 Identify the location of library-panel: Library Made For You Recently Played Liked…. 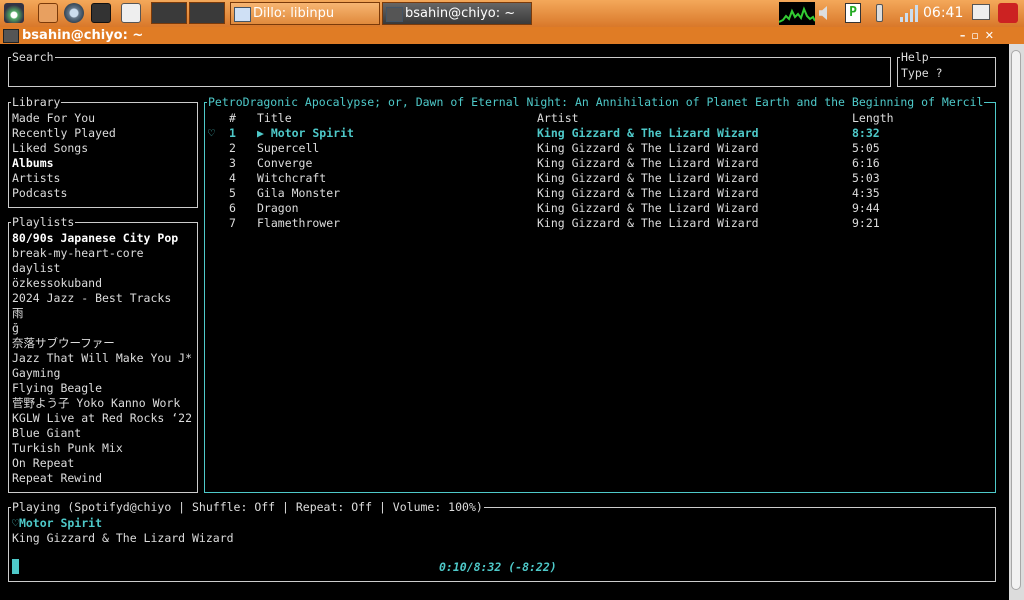
(103, 151).